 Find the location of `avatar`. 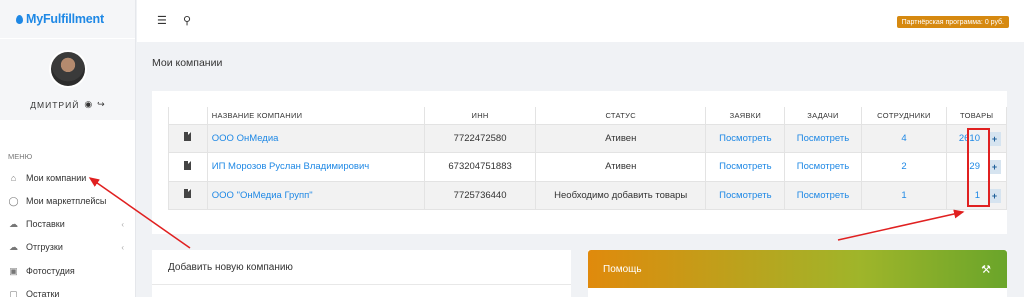

avatar is located at coordinates (67, 69).